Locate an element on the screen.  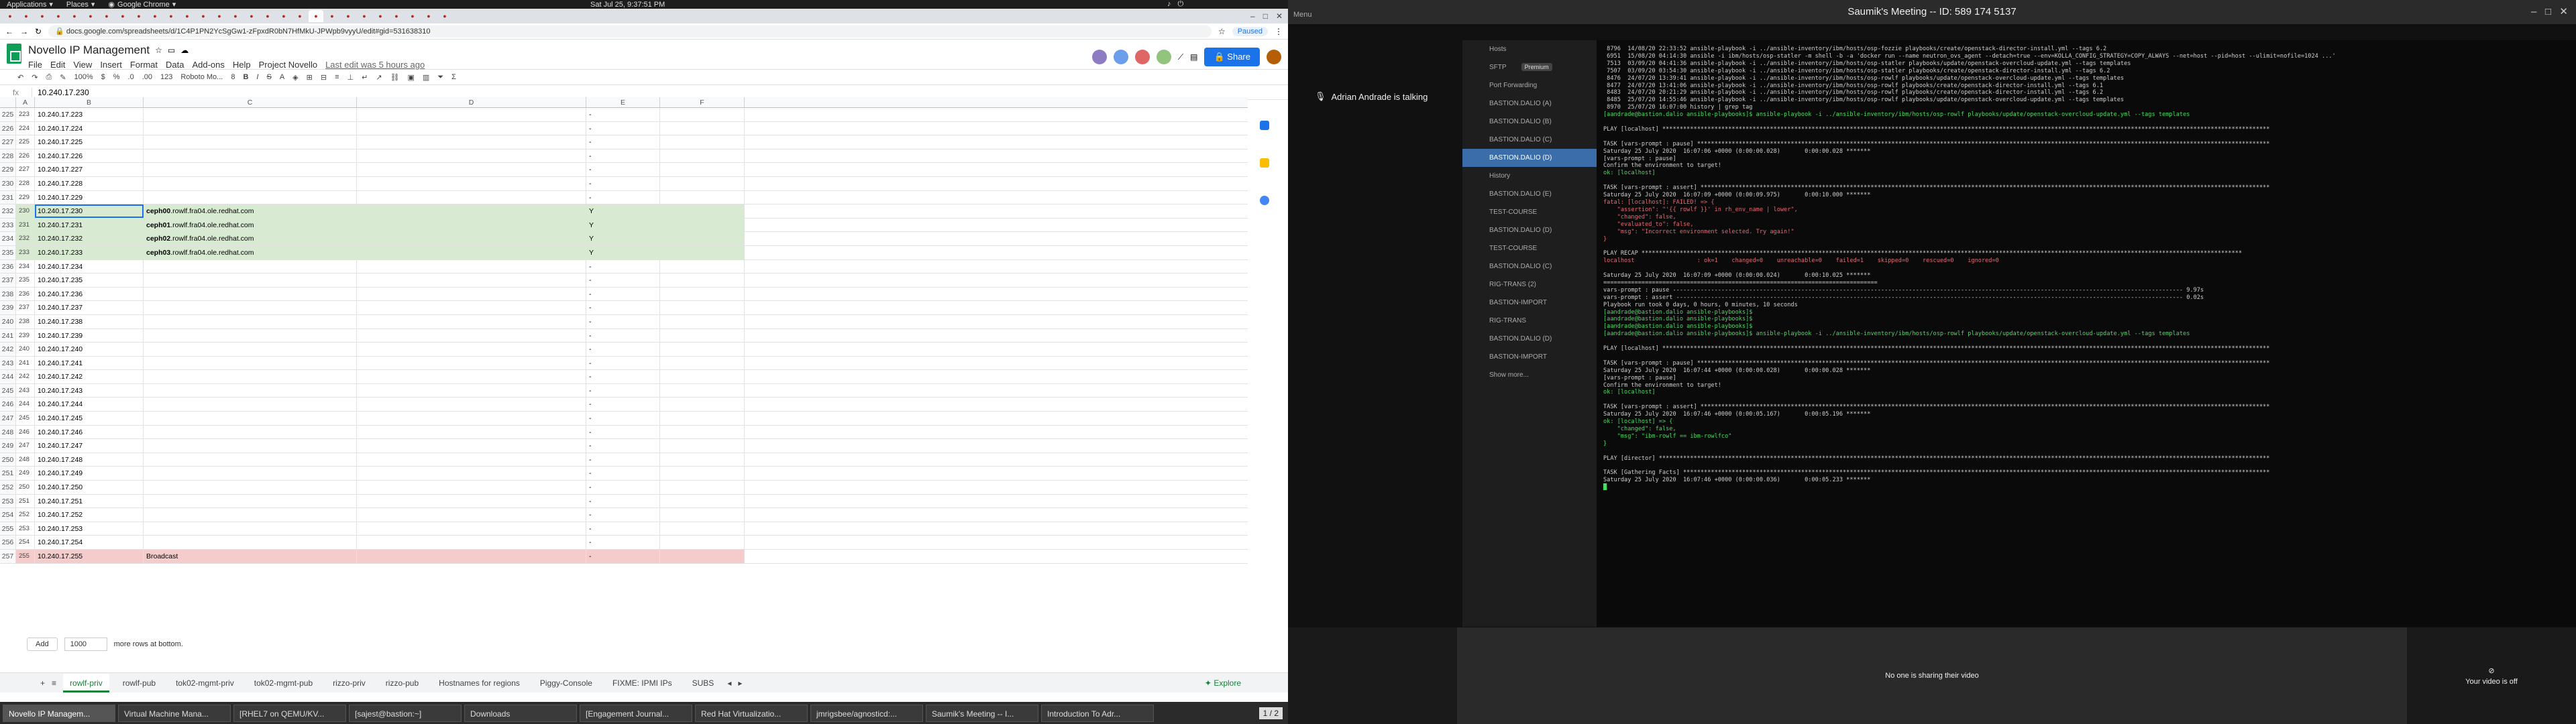
cell-a: 240 is located at coordinates (25, 349).